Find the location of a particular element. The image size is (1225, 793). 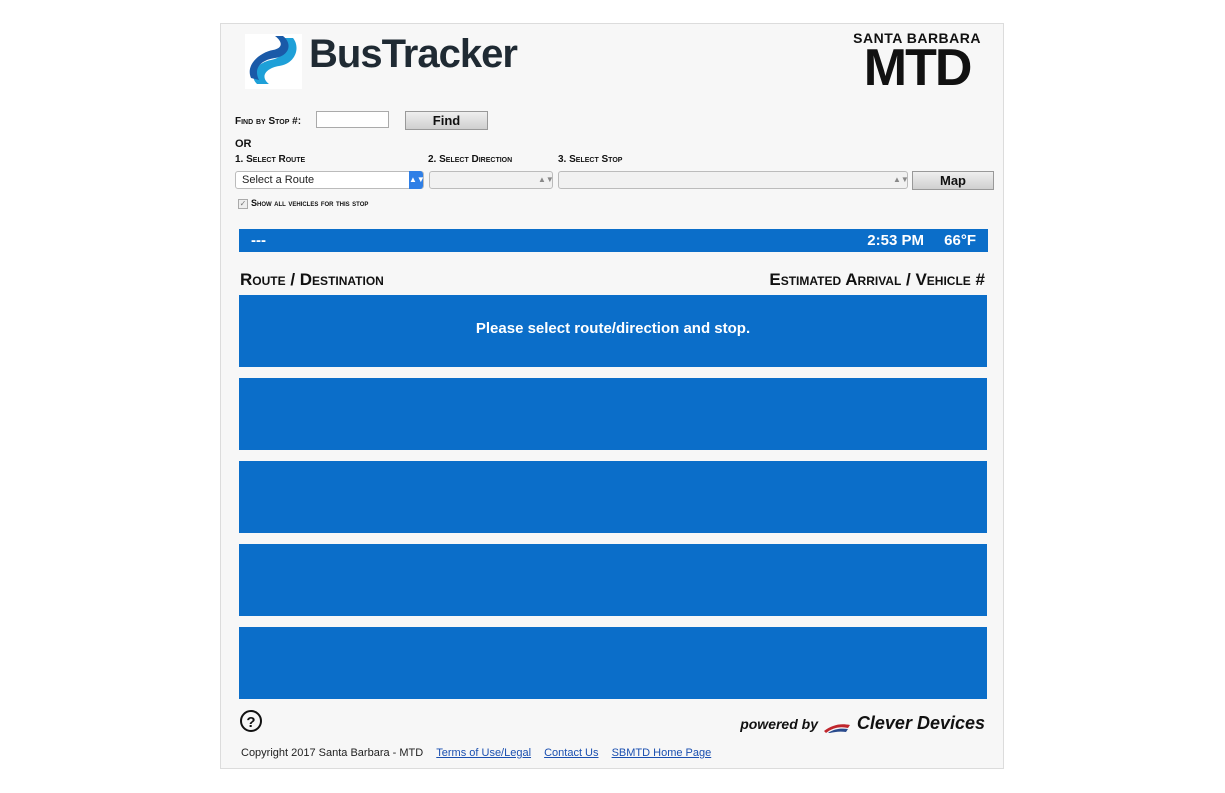

direction-step-label: 2. Select Direction is located at coordinates (470, 159).